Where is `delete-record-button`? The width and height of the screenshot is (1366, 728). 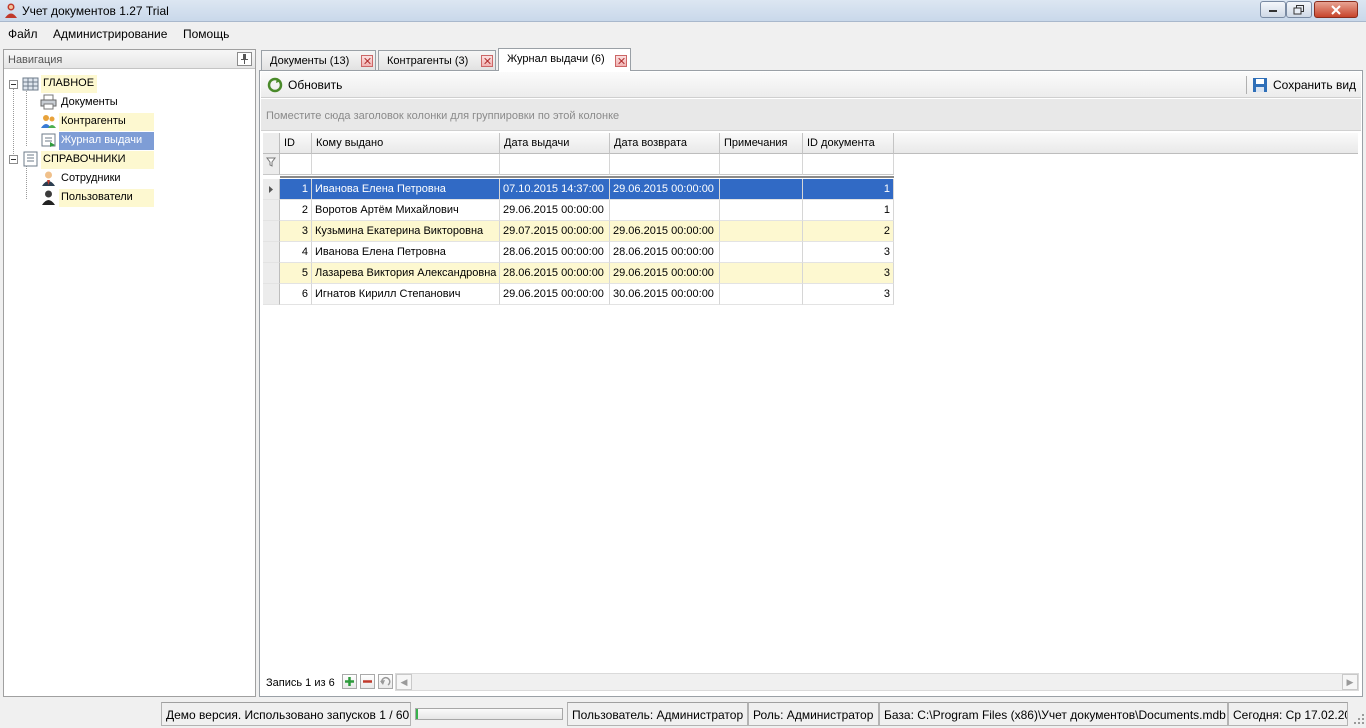 delete-record-button is located at coordinates (367, 681).